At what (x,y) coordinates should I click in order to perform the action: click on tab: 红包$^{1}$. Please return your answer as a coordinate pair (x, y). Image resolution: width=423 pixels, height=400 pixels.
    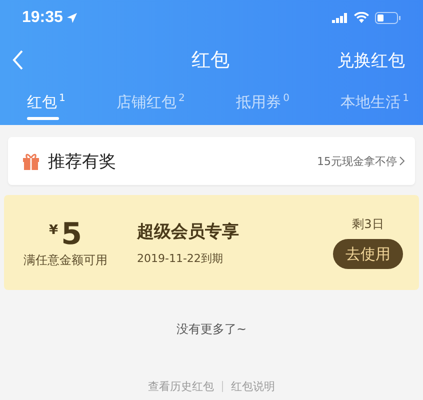
    Looking at the image, I should click on (46, 105).